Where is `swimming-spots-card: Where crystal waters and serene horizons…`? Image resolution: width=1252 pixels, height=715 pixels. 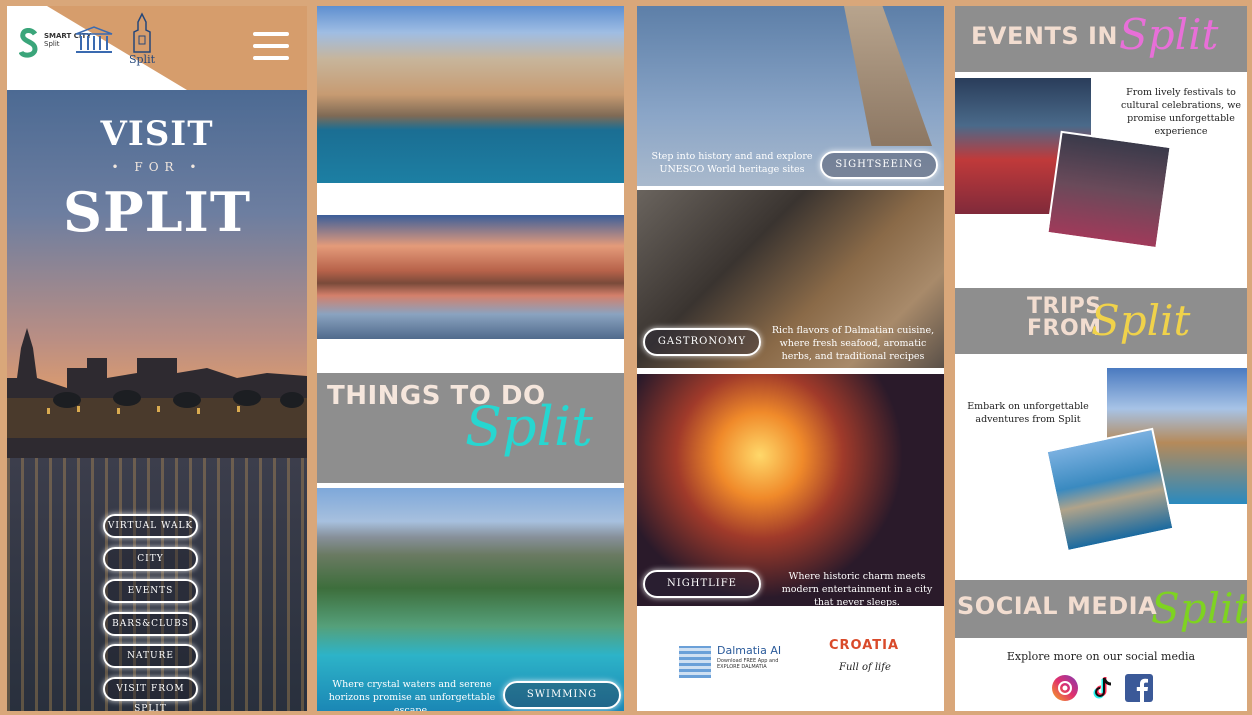
swimming-spots-card: Where crystal waters and serene horizons… is located at coordinates (470, 599).